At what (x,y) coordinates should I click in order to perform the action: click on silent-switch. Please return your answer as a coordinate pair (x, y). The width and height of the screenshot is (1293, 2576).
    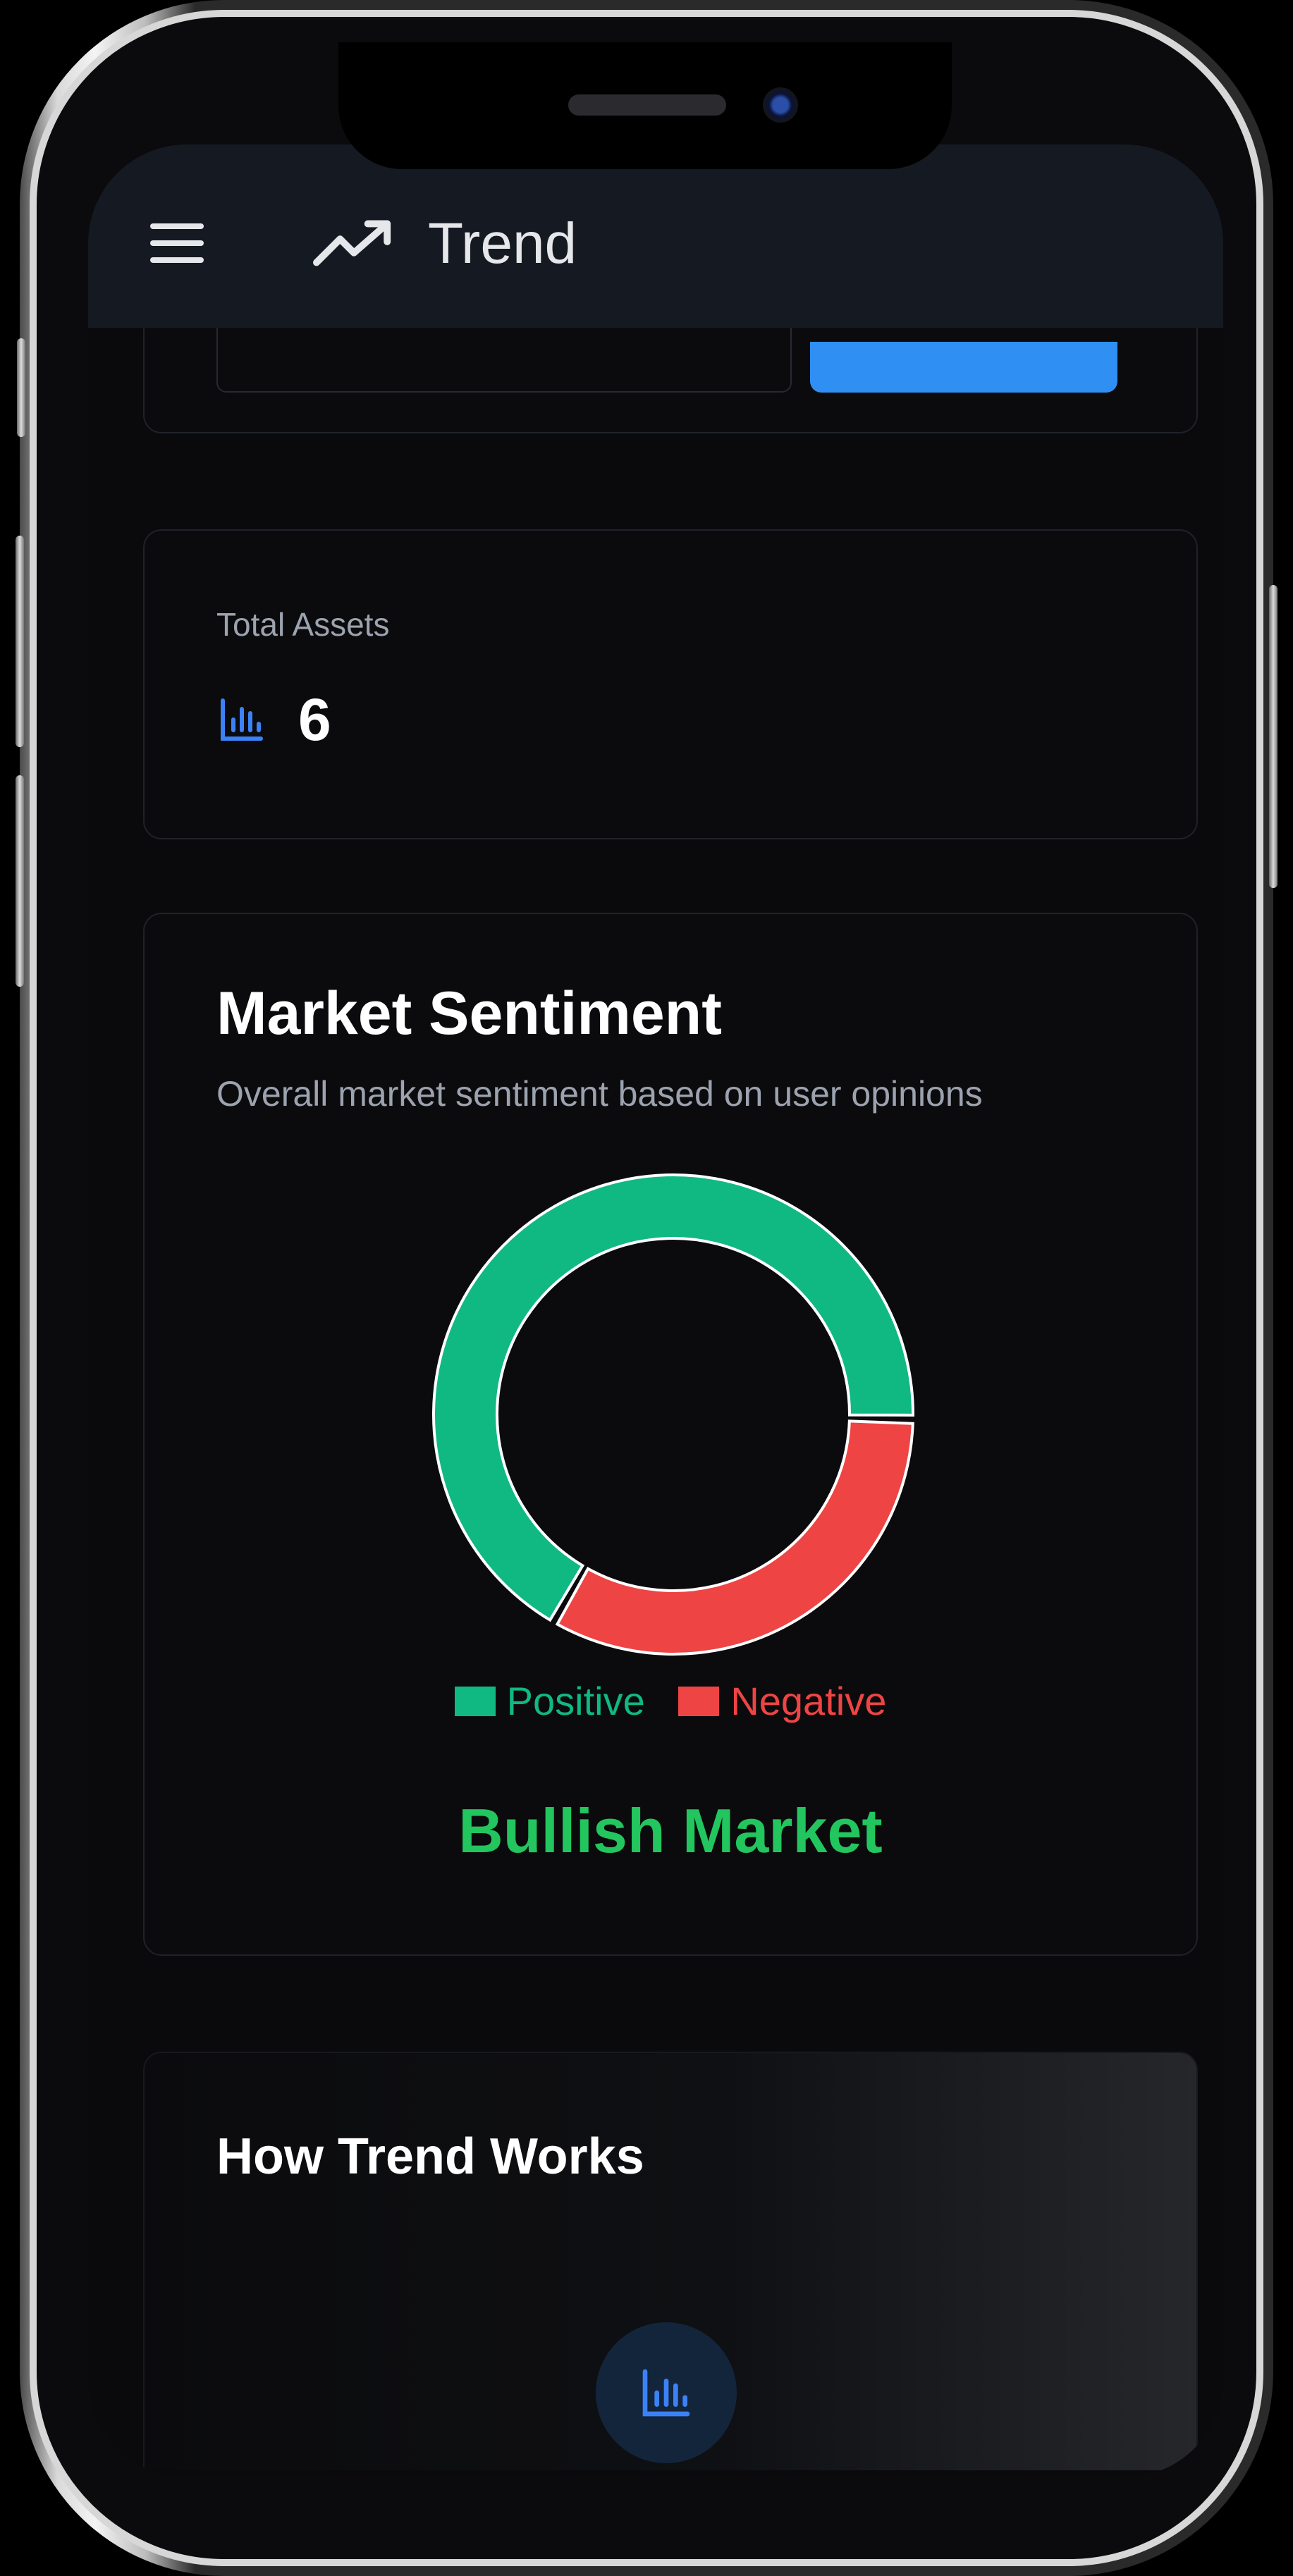
    Looking at the image, I should click on (21, 387).